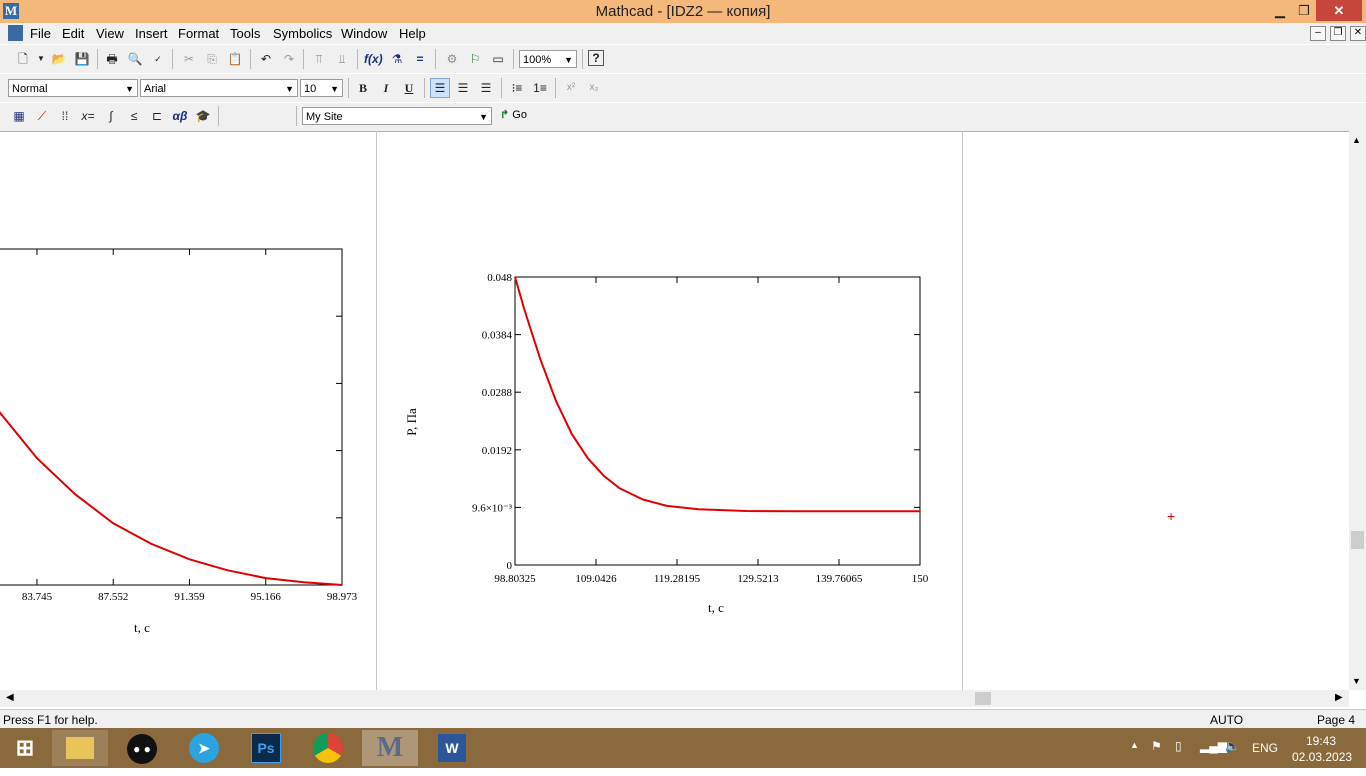  Describe the element at coordinates (328, 748) in the screenshot. I see `taskbar-chrome` at that location.